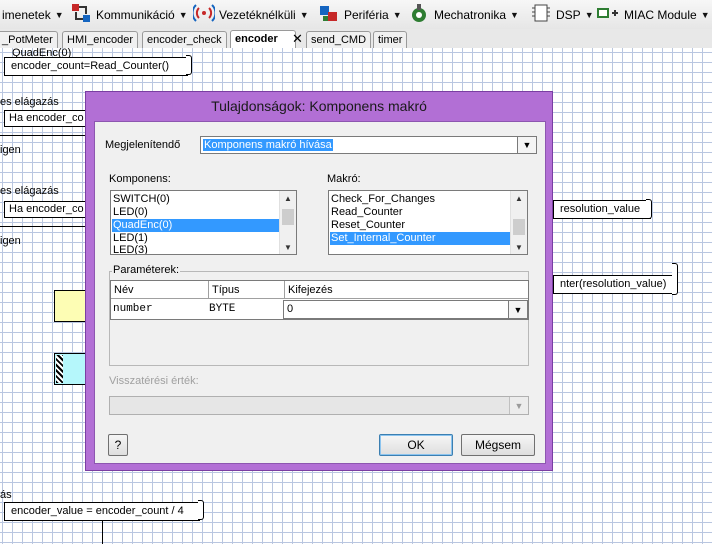  I want to click on toolbar-label: Mechatronika, so click(470, 14).